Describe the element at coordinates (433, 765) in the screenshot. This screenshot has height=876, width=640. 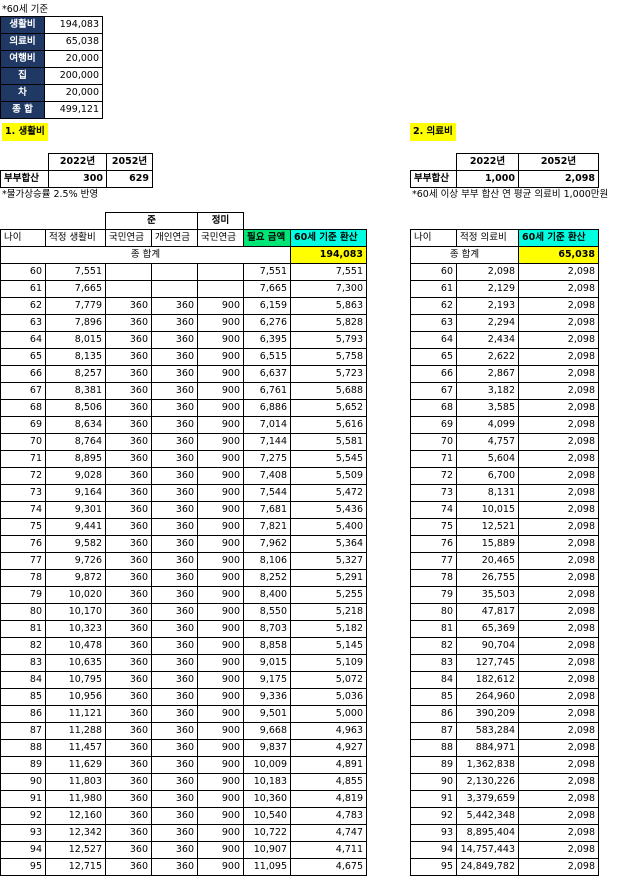
I see `table-cell: 89` at that location.